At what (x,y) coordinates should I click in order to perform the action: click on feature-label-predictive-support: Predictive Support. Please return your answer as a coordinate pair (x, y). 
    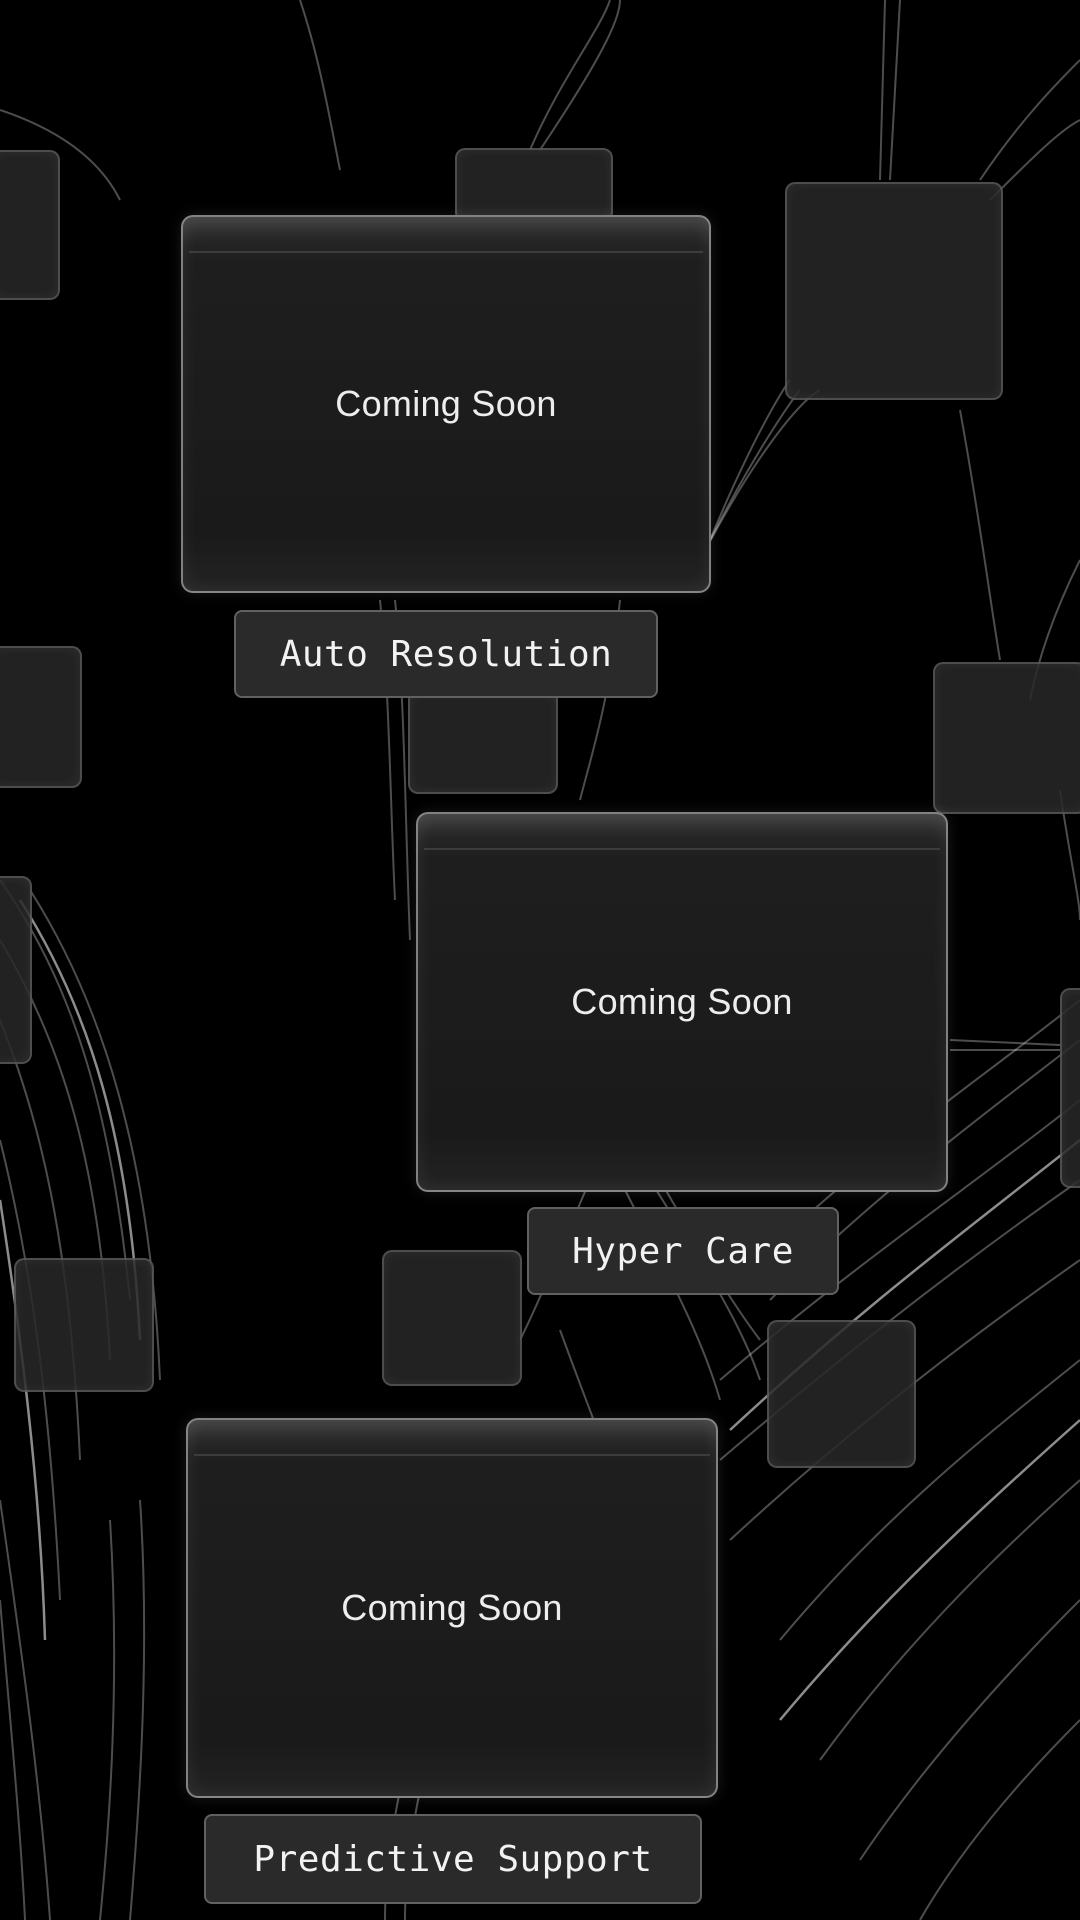
    Looking at the image, I should click on (453, 1859).